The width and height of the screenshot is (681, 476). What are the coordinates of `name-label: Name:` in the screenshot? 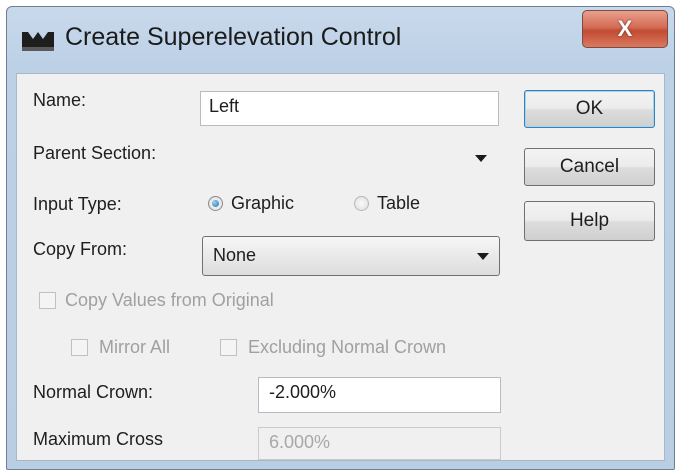 It's located at (60, 100).